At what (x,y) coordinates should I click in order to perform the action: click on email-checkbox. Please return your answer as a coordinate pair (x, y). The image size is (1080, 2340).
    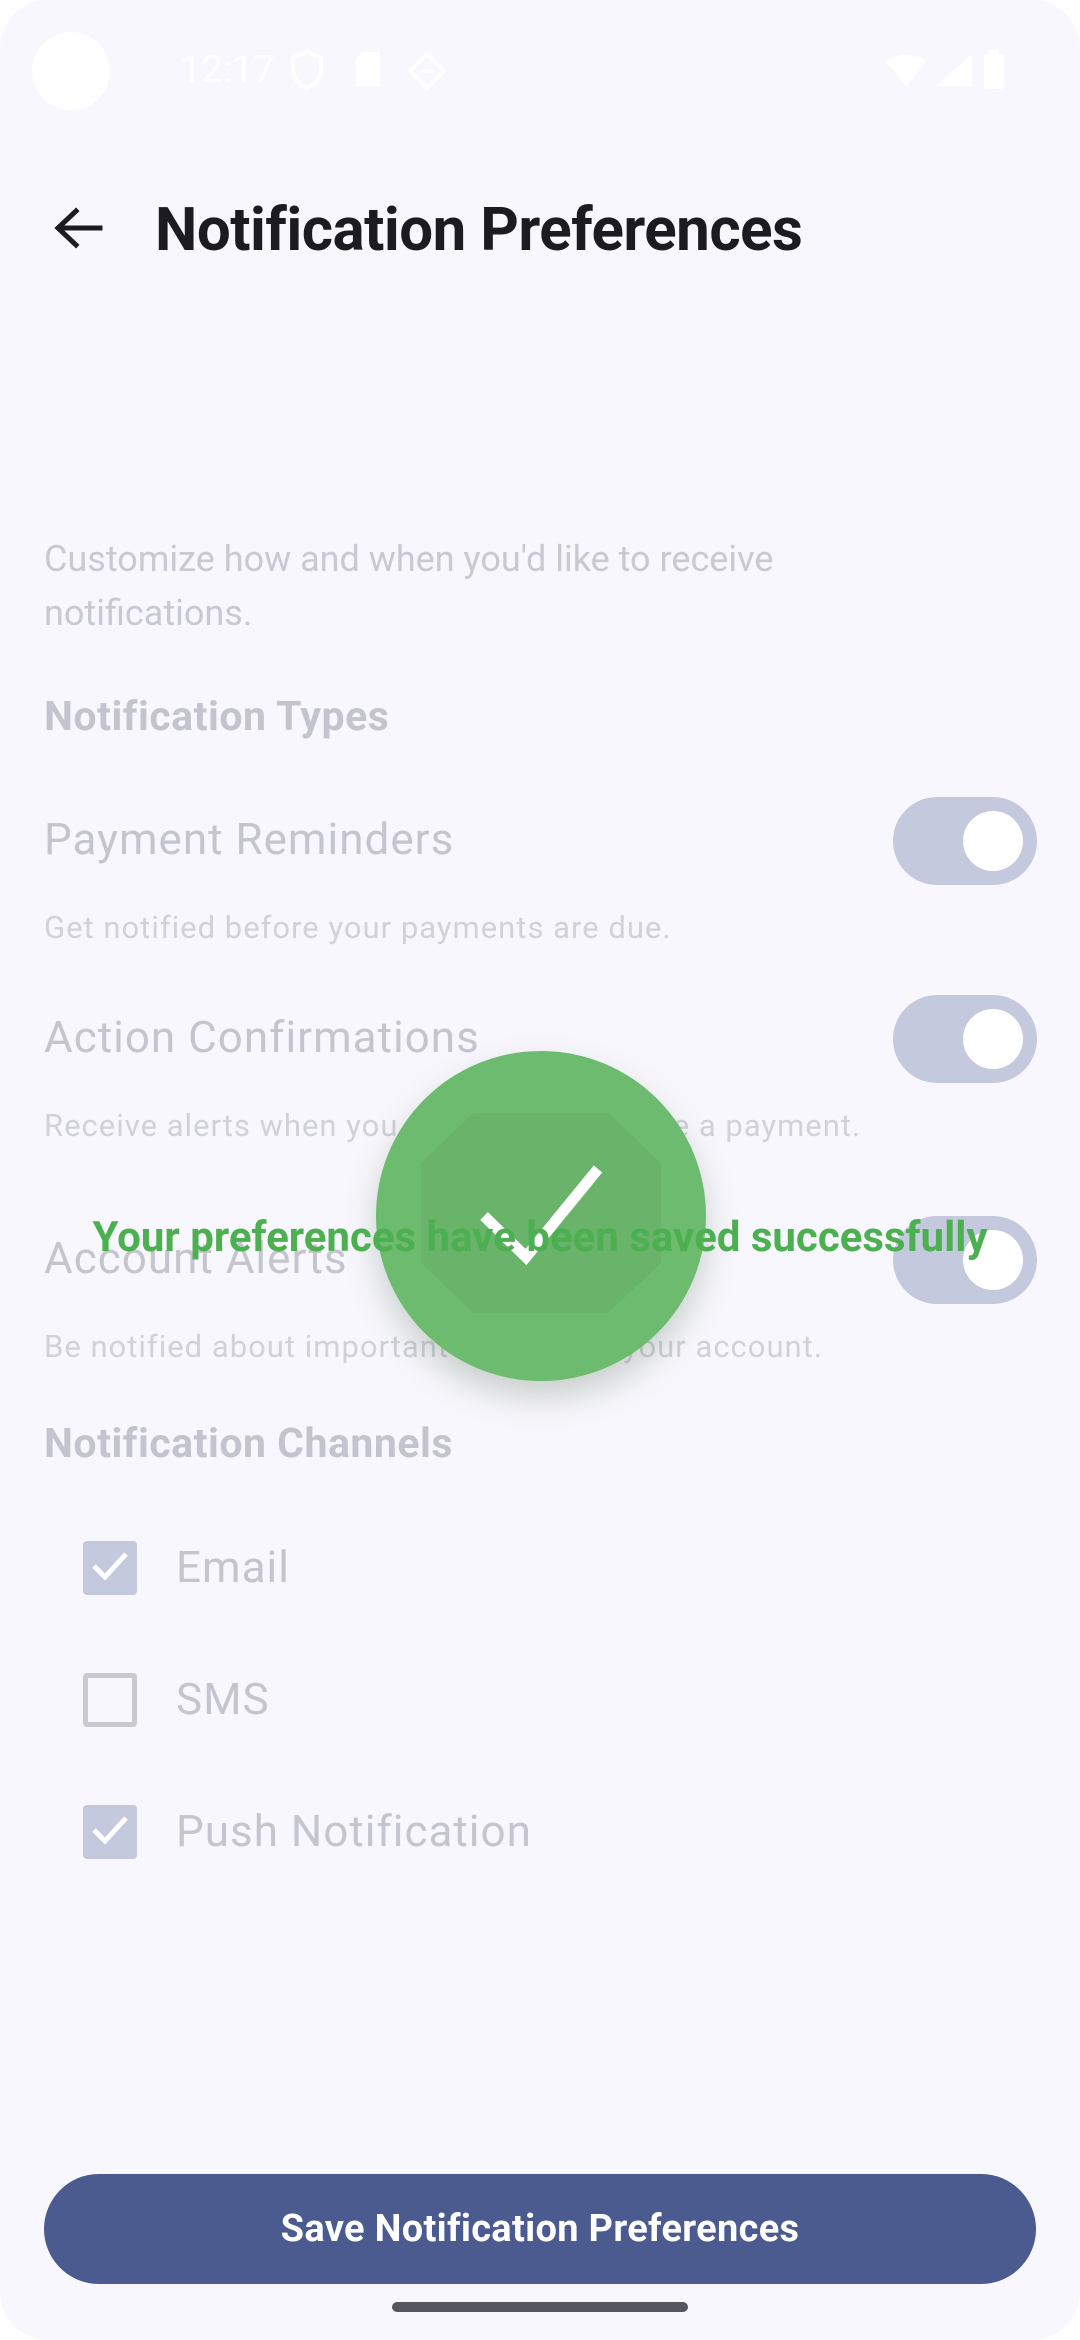
    Looking at the image, I should click on (110, 1568).